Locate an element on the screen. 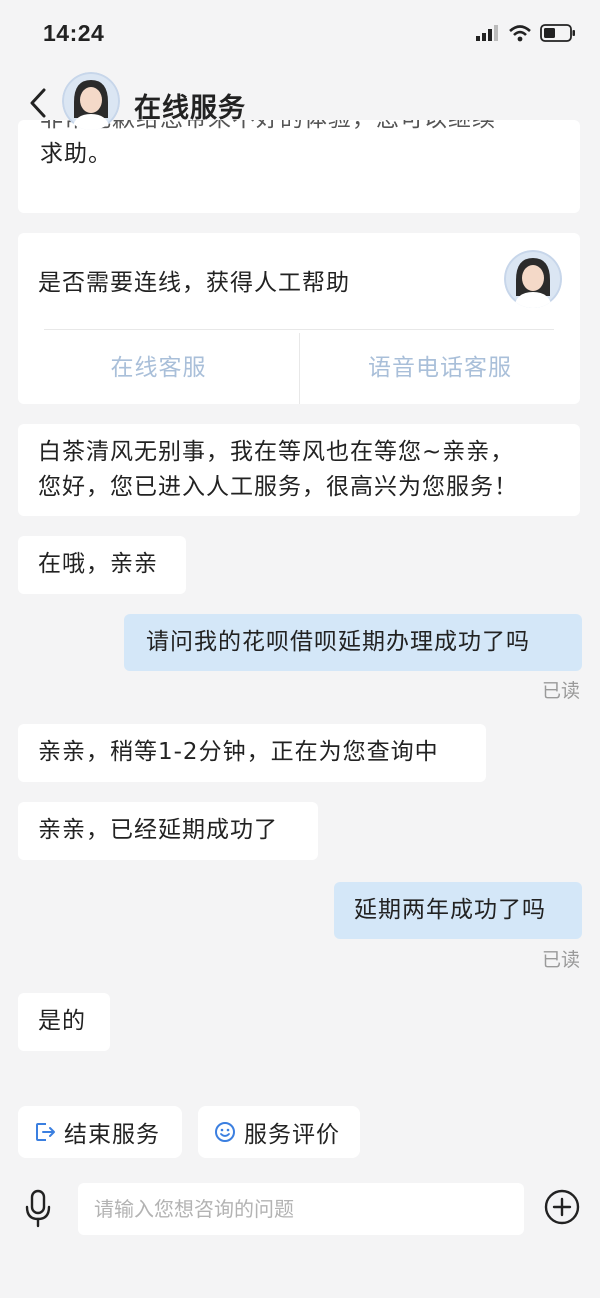 The width and height of the screenshot is (600, 1298). microphone-icon is located at coordinates (38, 1208).